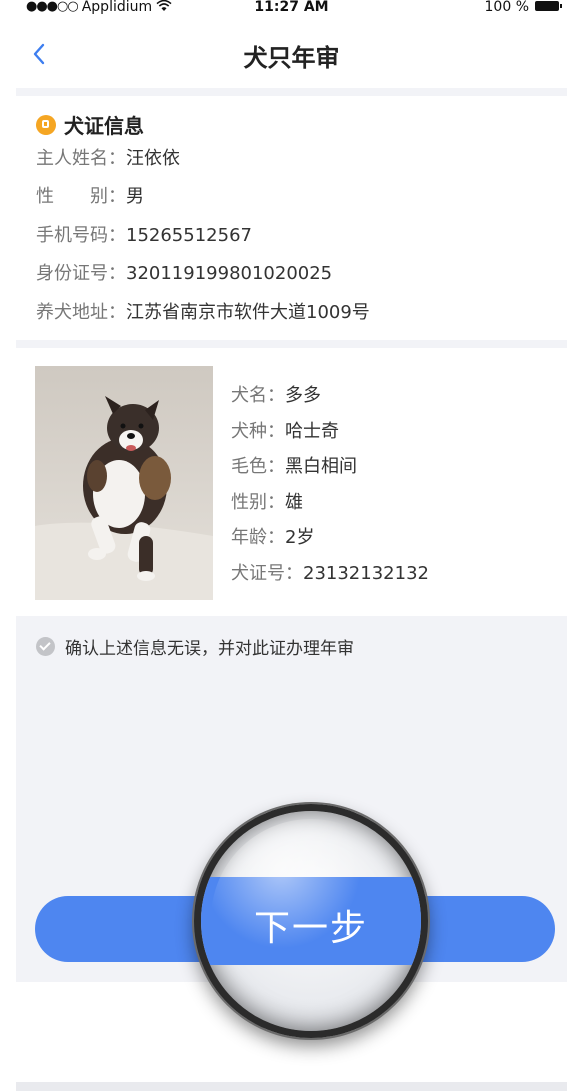  Describe the element at coordinates (548, 6) in the screenshot. I see `battery-icon` at that location.